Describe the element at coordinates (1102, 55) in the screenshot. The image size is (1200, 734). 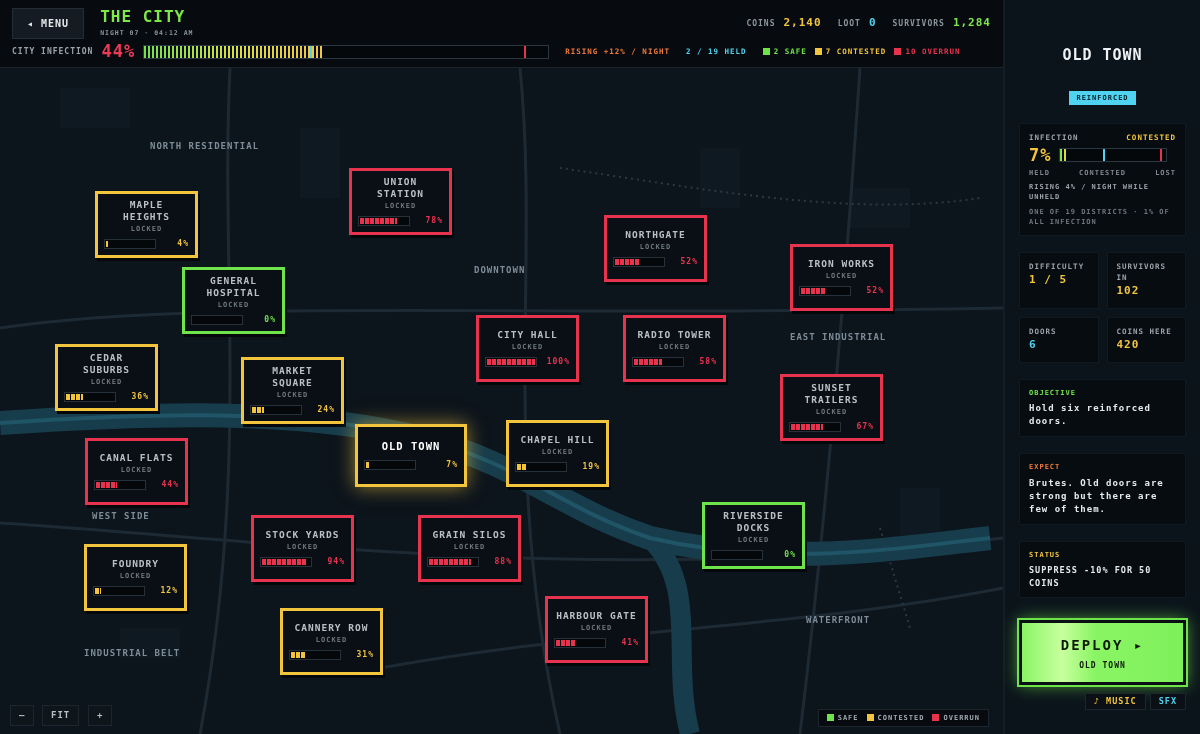
I see `district-title: OLD TOWN` at that location.